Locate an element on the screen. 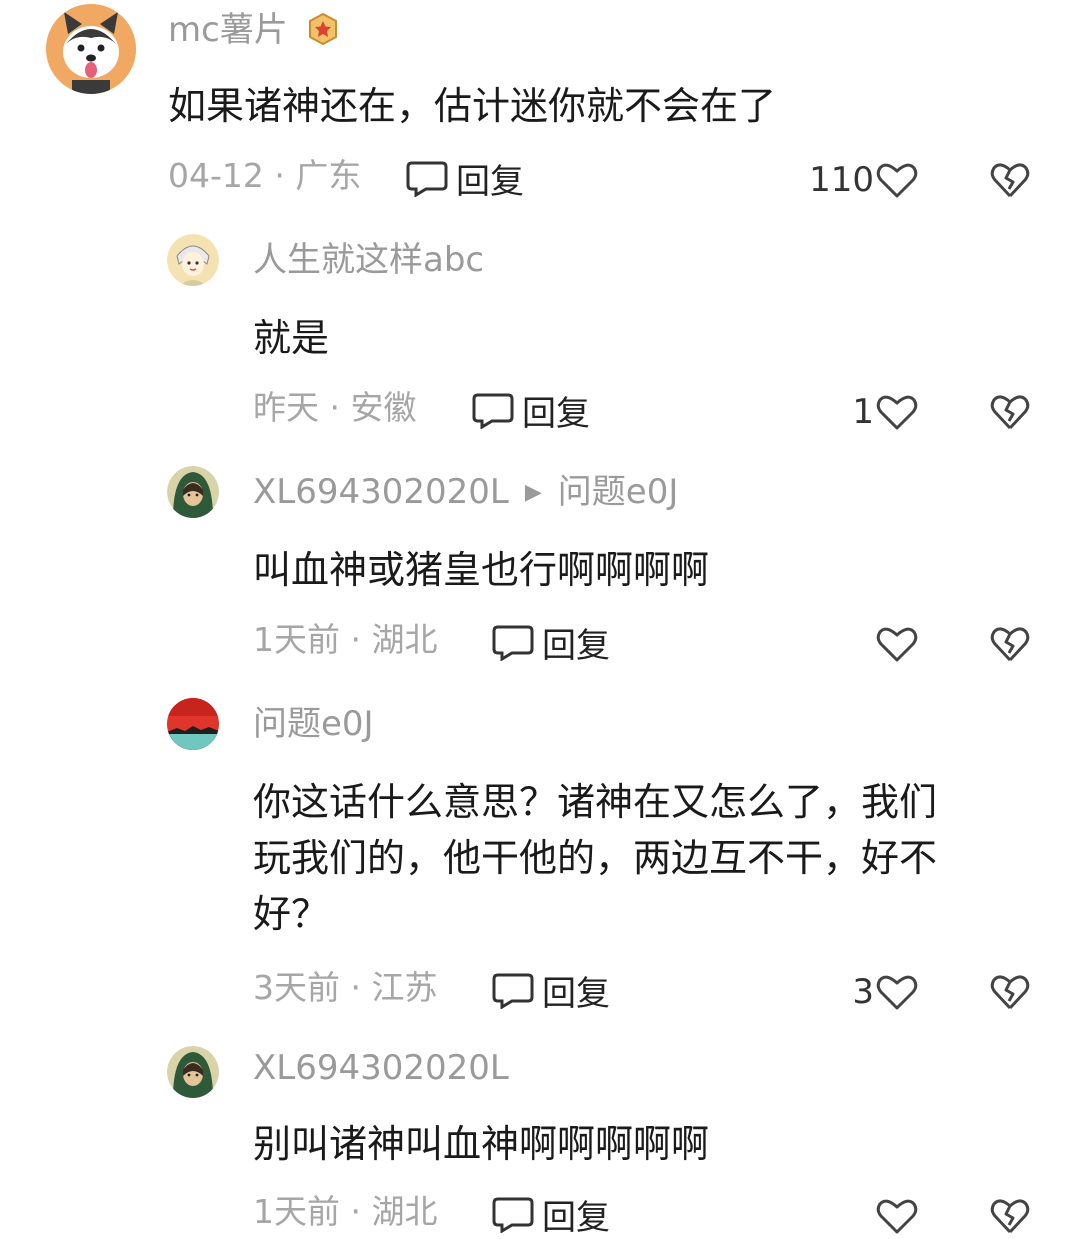 The width and height of the screenshot is (1080, 1239). cartoon-avatar-icon is located at coordinates (193, 260).